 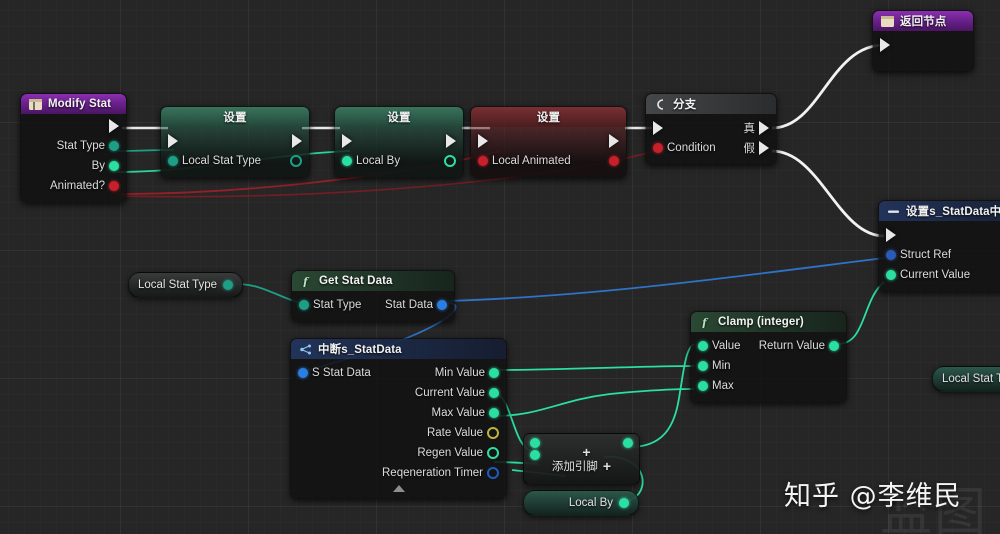 What do you see at coordinates (581, 503) in the screenshot?
I see `var-local-by: Local By` at bounding box center [581, 503].